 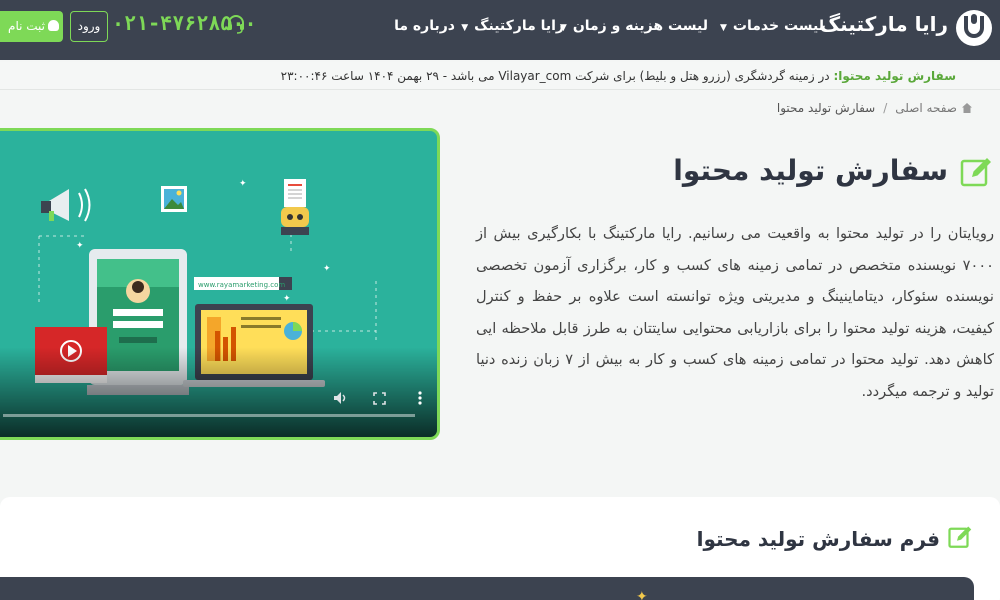 What do you see at coordinates (295, 207) in the screenshot?
I see `robot-icon` at bounding box center [295, 207].